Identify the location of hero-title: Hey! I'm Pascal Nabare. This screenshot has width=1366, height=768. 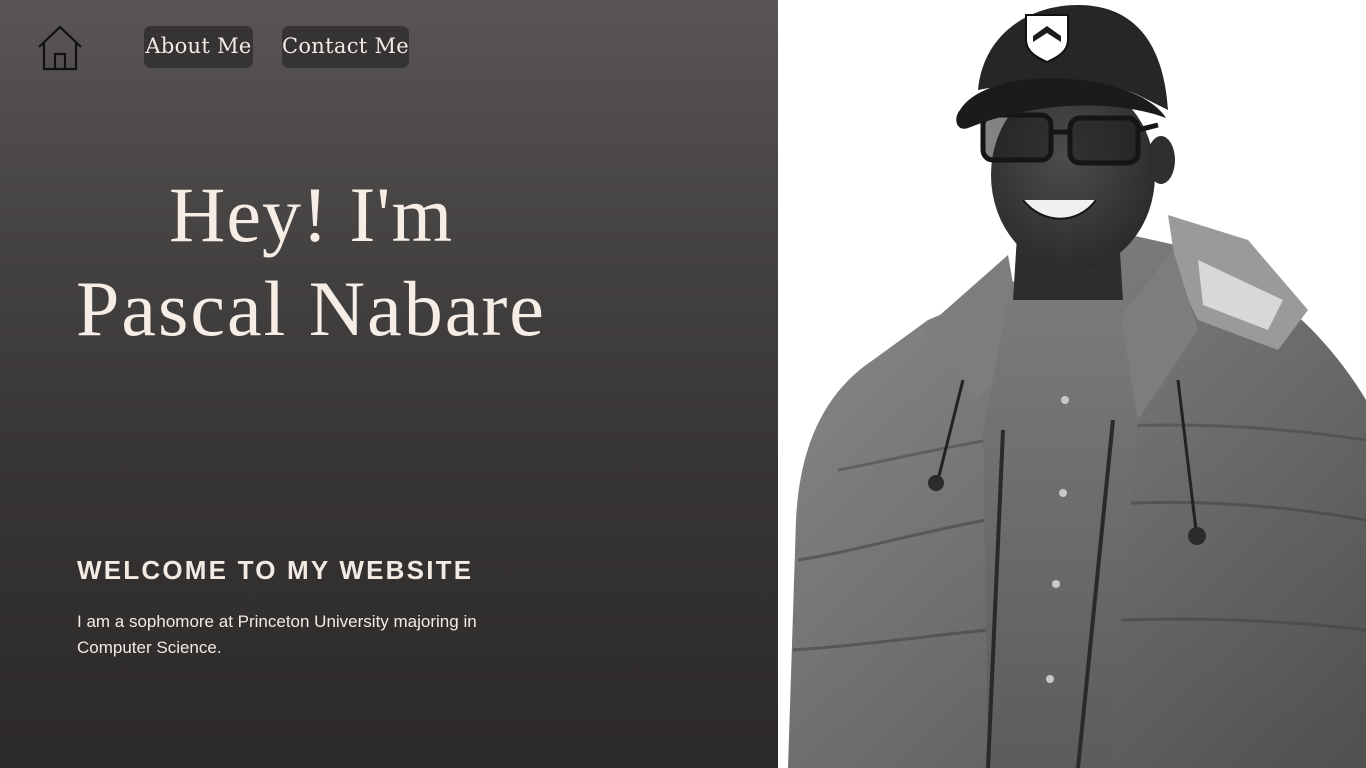
(386, 262).